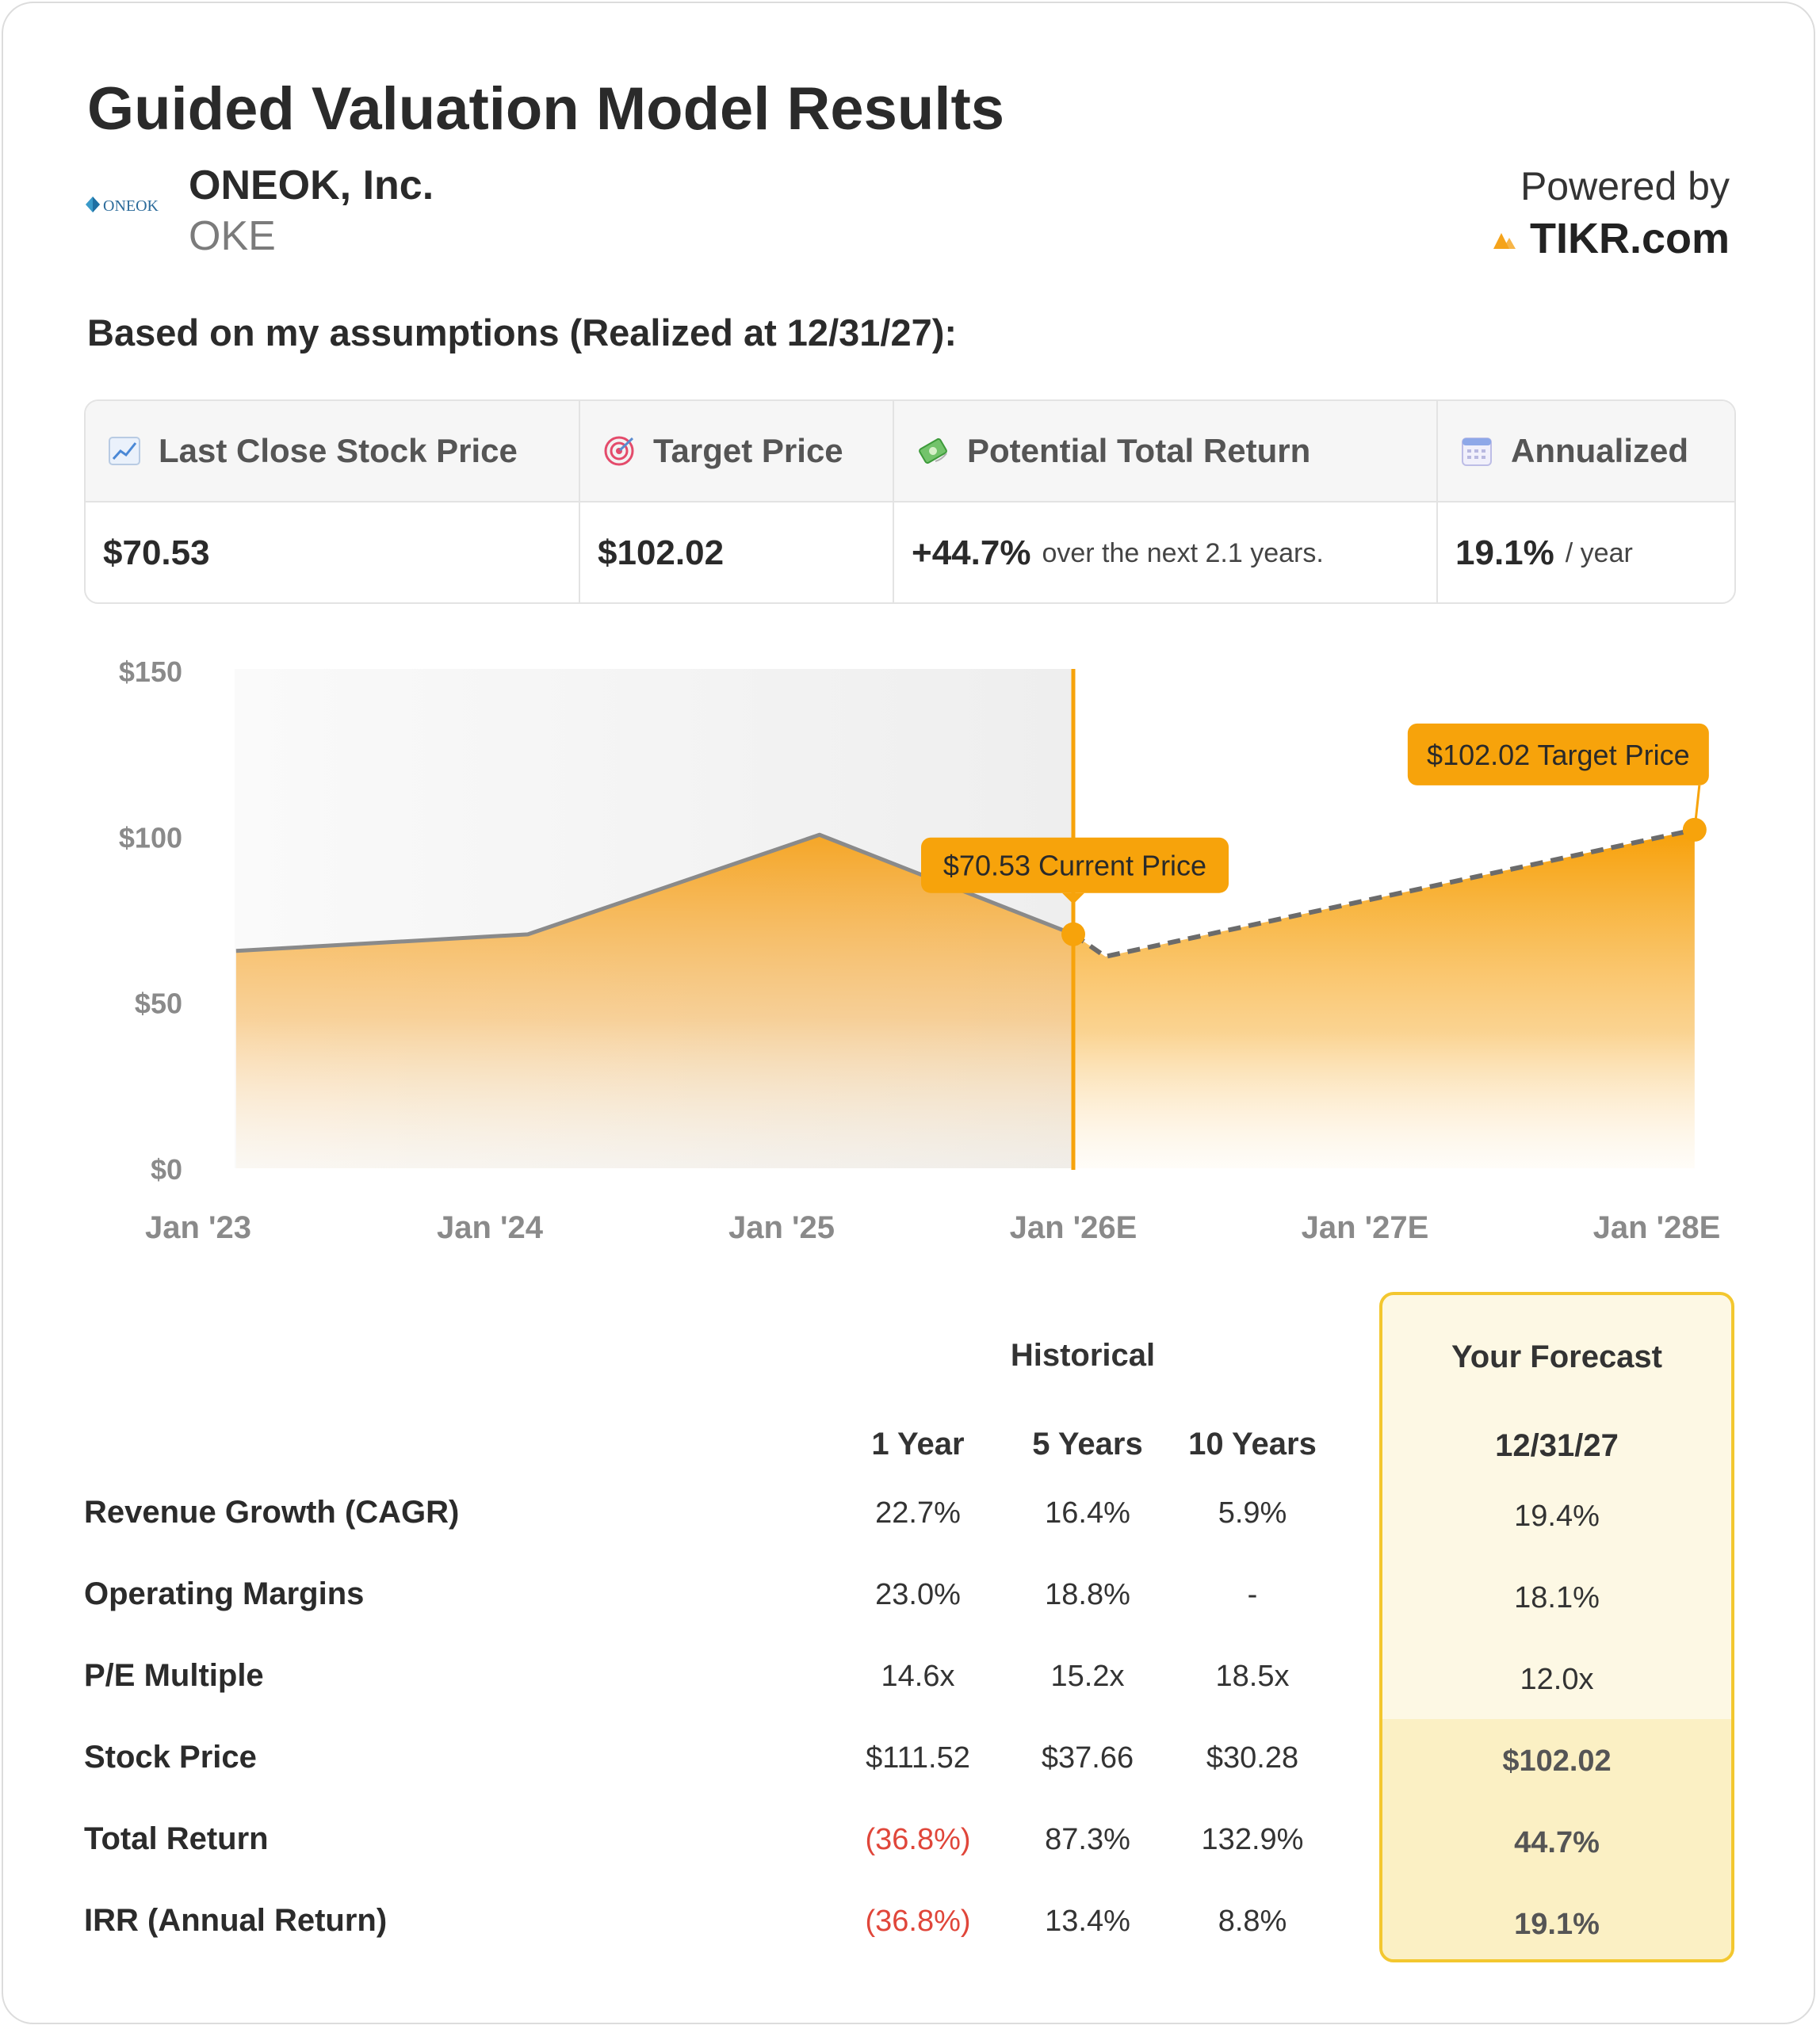 This screenshot has height=2029, width=1820. What do you see at coordinates (1504, 552) in the screenshot?
I see `annualized-value: 19.1%` at bounding box center [1504, 552].